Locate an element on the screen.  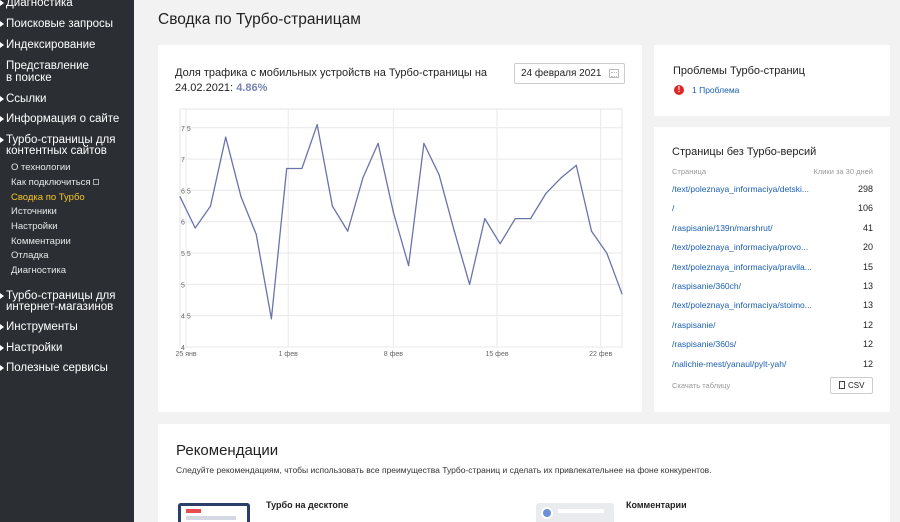
sidebar-subitem-diagnostics: Диагностика is located at coordinates (38, 270).